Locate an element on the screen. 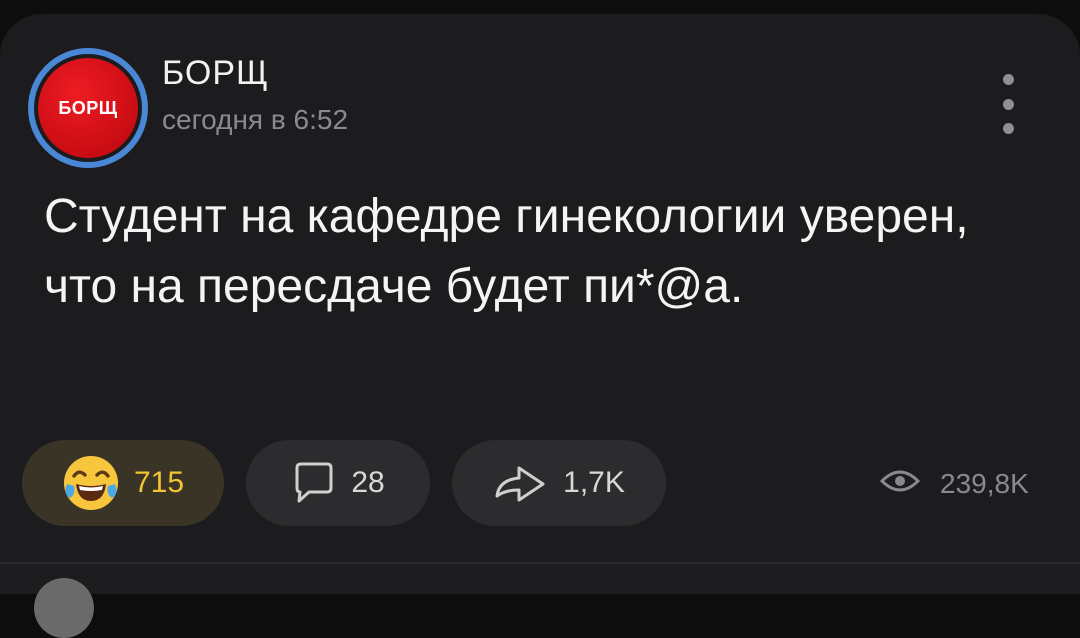 The image size is (1080, 638). share-count: 1,7K is located at coordinates (594, 482).